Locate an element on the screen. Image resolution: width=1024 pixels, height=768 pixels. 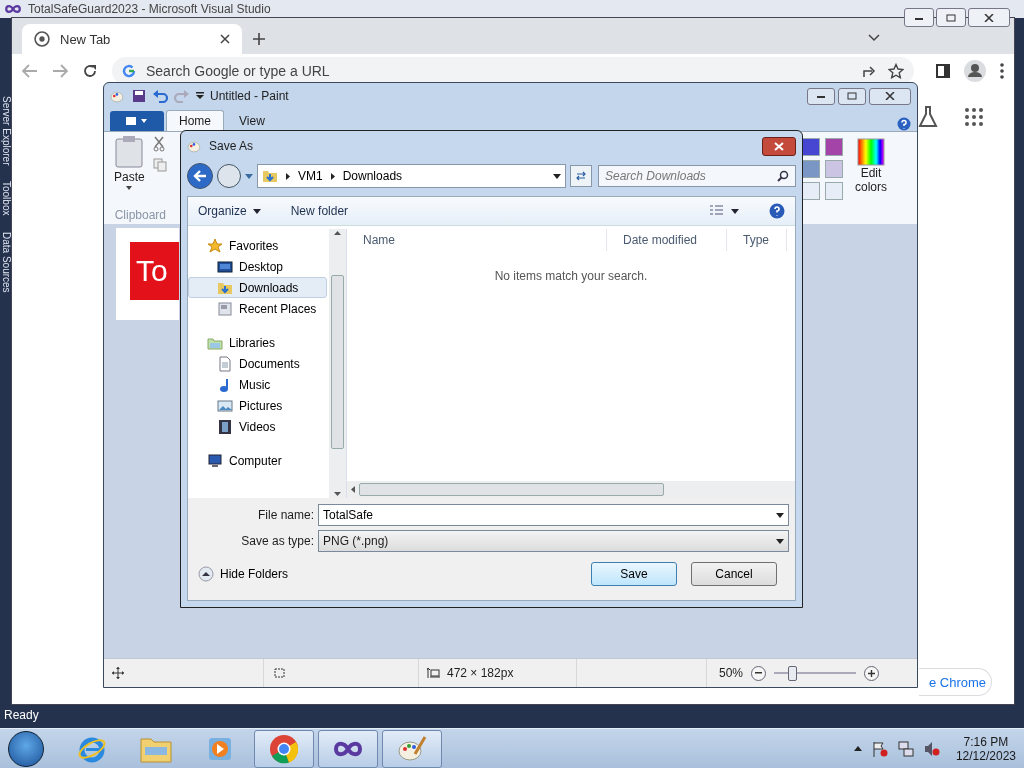
edit-colors-button: Edit colors is located at coordinates (871, 181).